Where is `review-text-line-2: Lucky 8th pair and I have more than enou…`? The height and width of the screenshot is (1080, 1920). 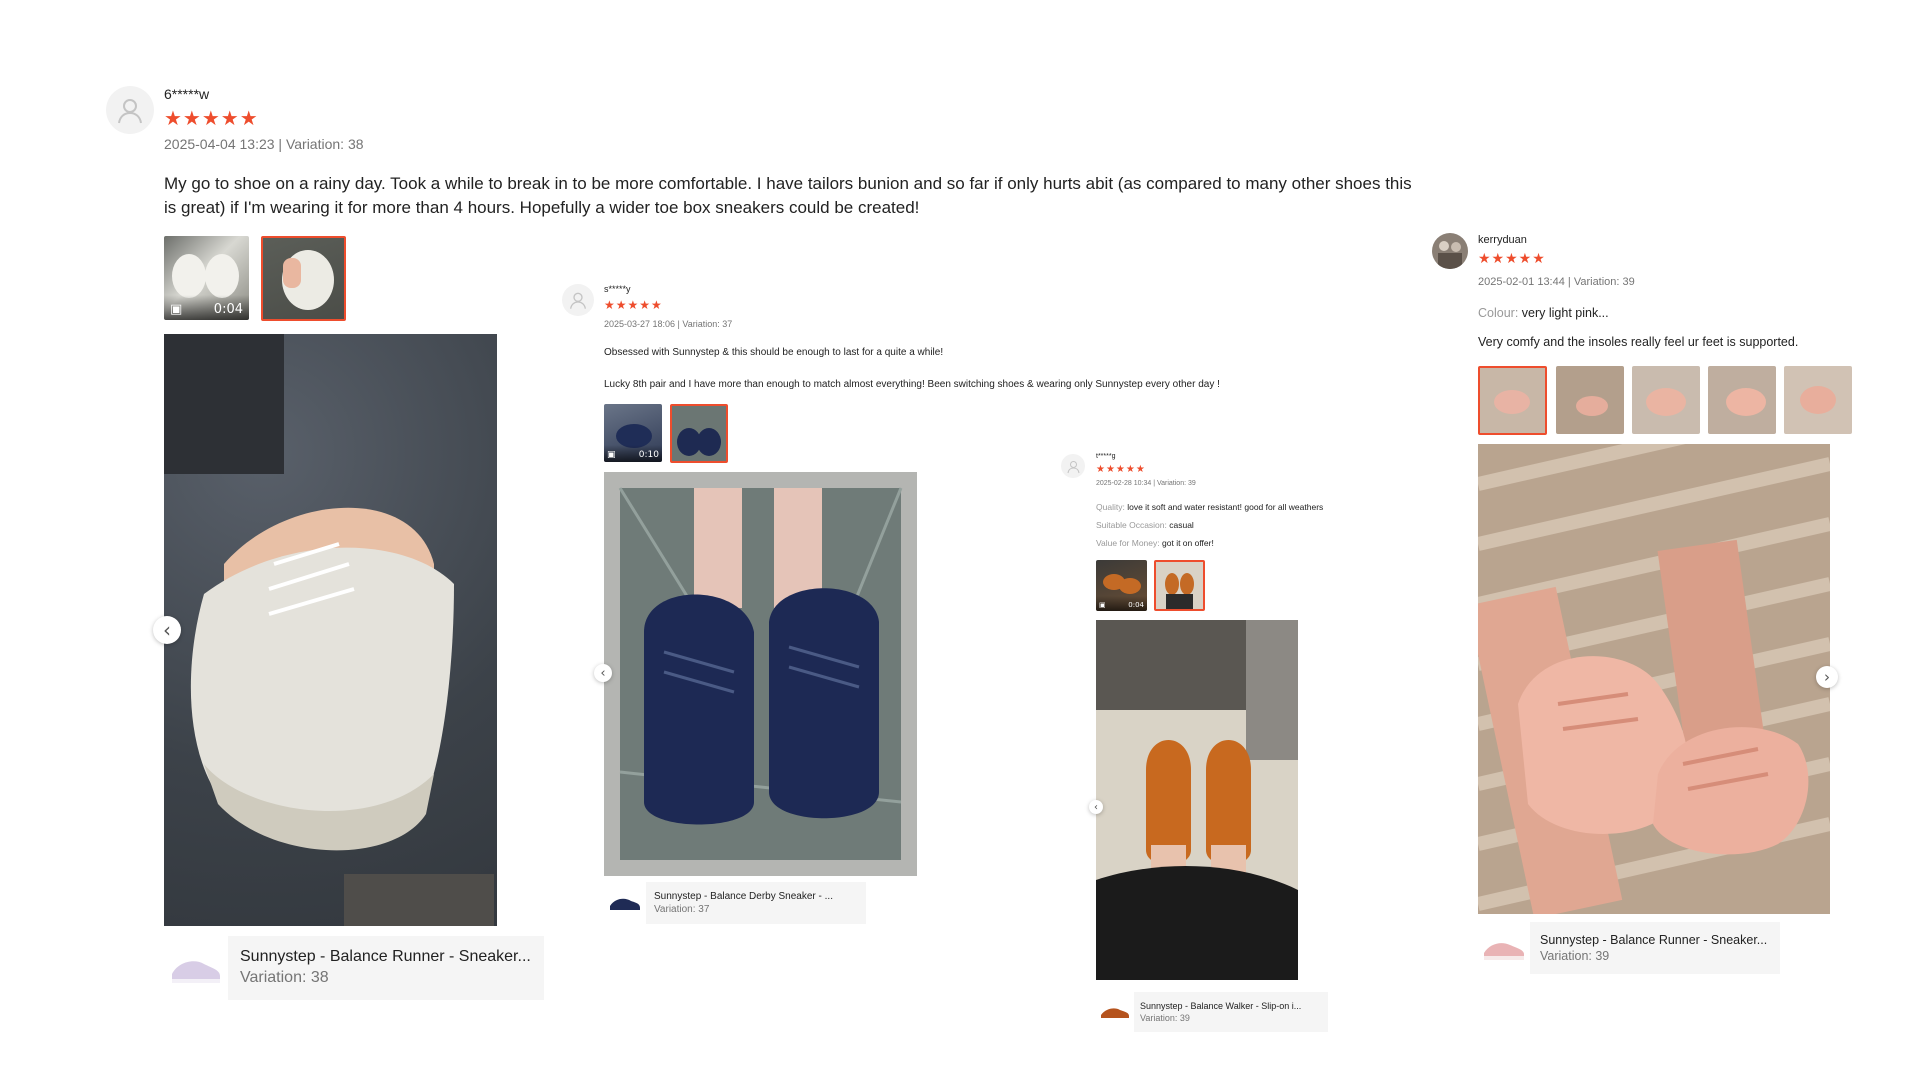
review-text-line-2: Lucky 8th pair and I have more than enou… is located at coordinates (912, 384).